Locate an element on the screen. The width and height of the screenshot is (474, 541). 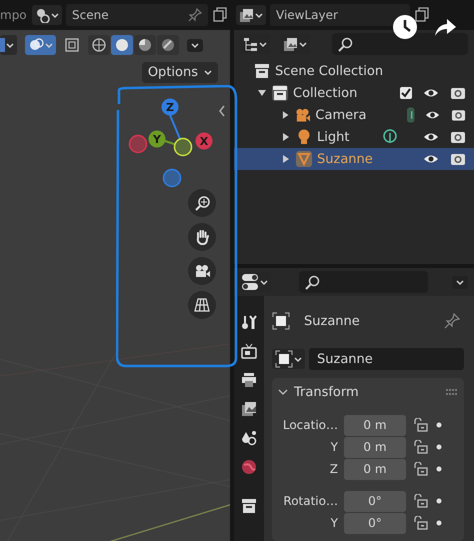
options-menu-button is located at coordinates (460, 282).